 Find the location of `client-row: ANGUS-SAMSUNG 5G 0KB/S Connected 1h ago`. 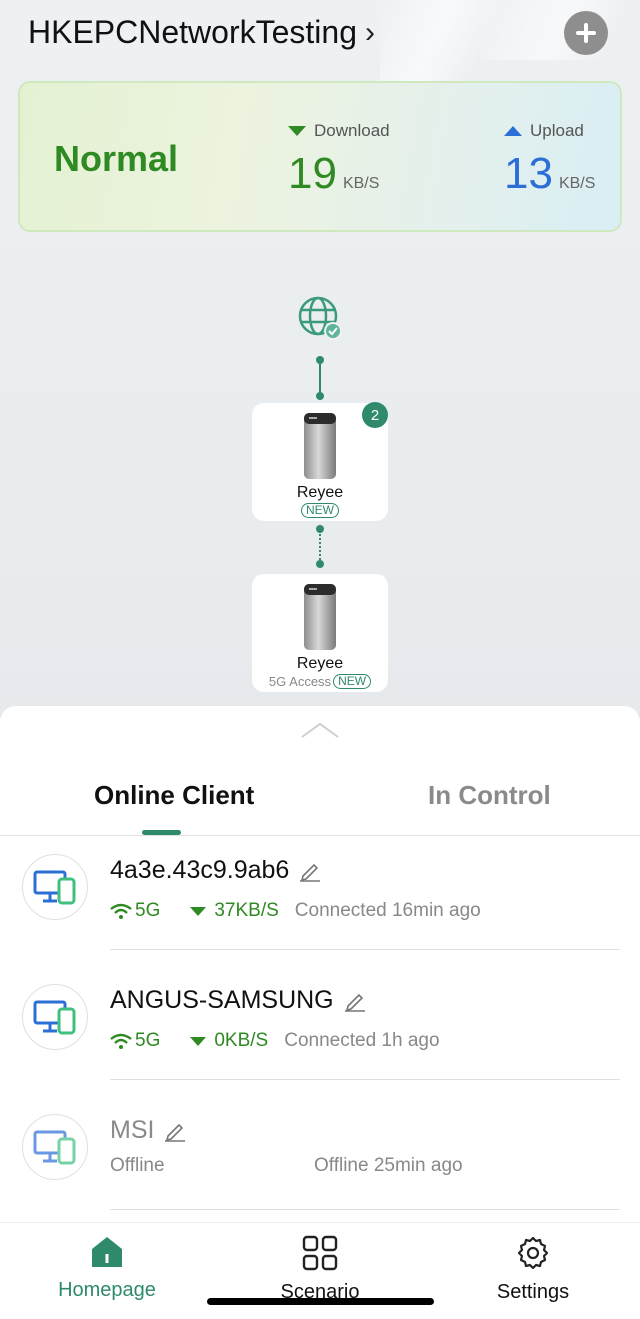

client-row: ANGUS-SAMSUNG 5G 0KB/S Connected 1h ago is located at coordinates (320, 1031).